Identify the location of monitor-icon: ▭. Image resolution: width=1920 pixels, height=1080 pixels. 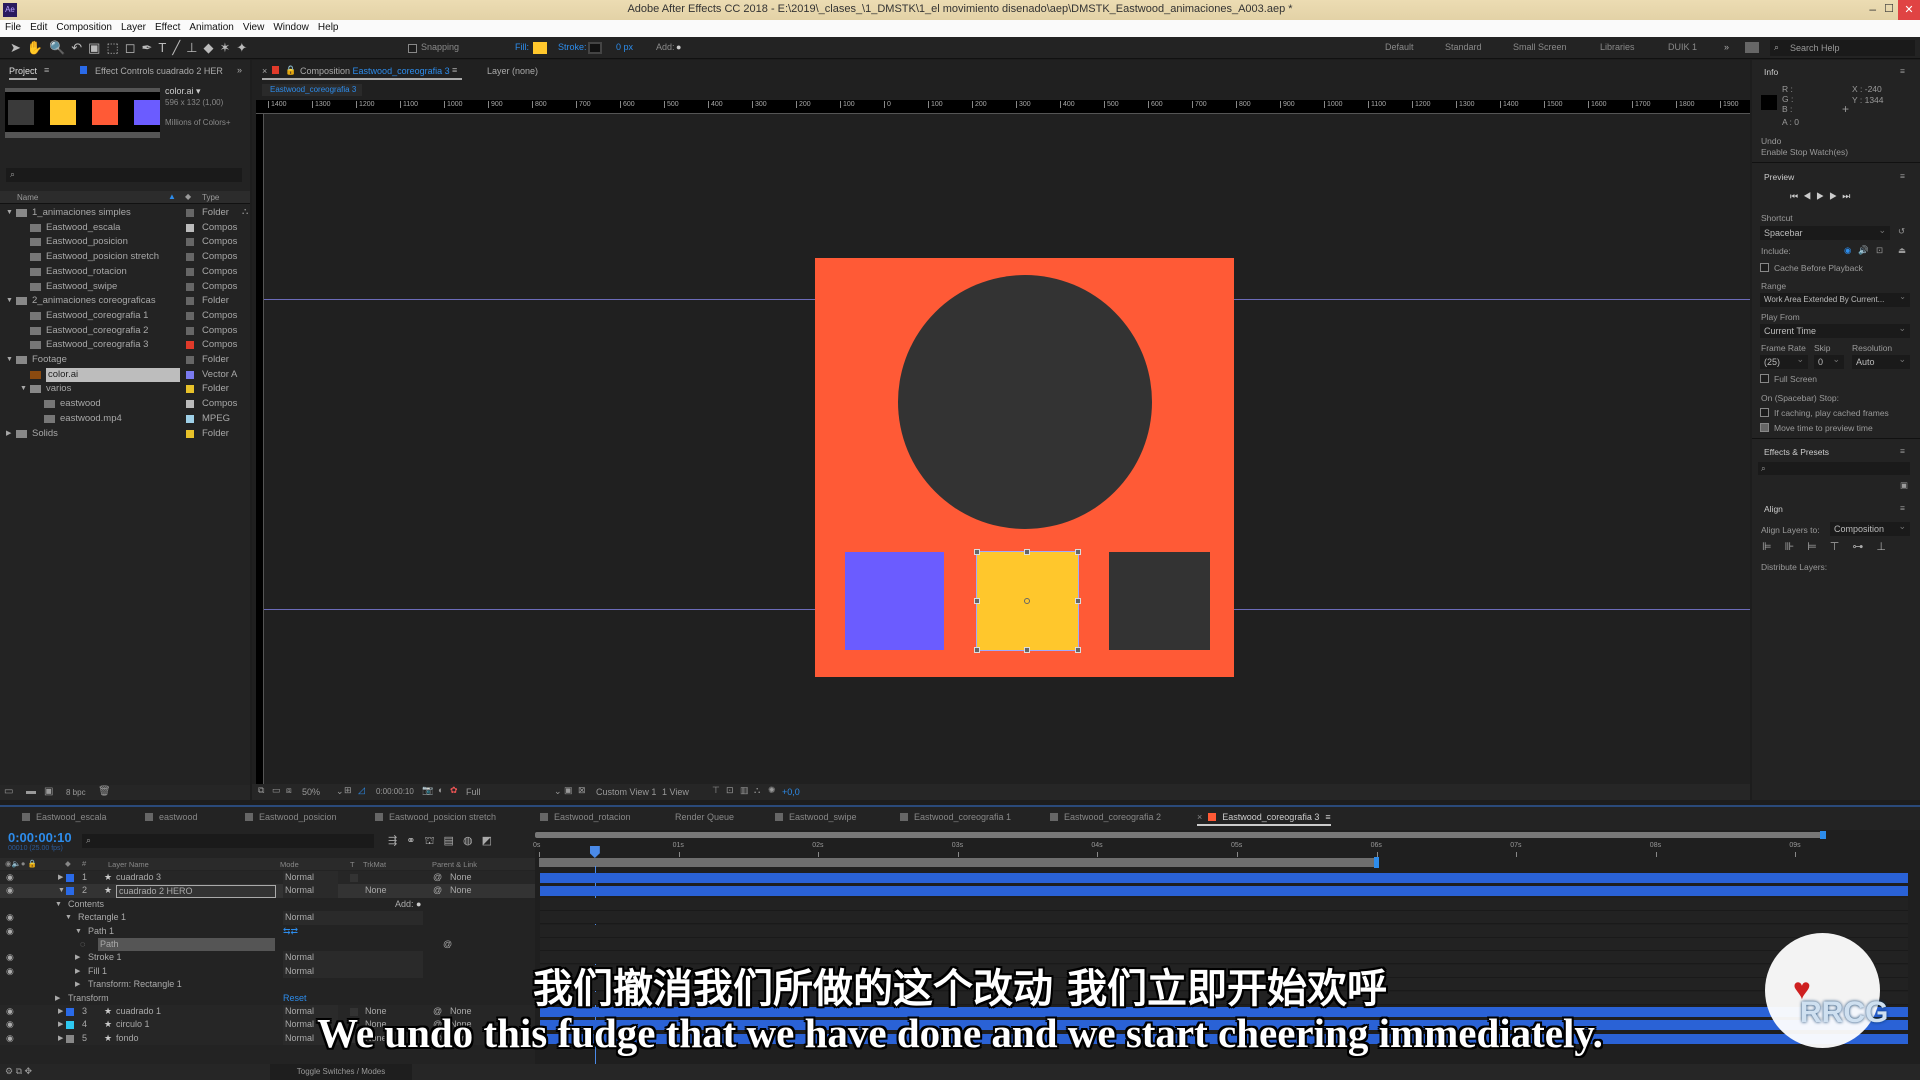
(276, 790).